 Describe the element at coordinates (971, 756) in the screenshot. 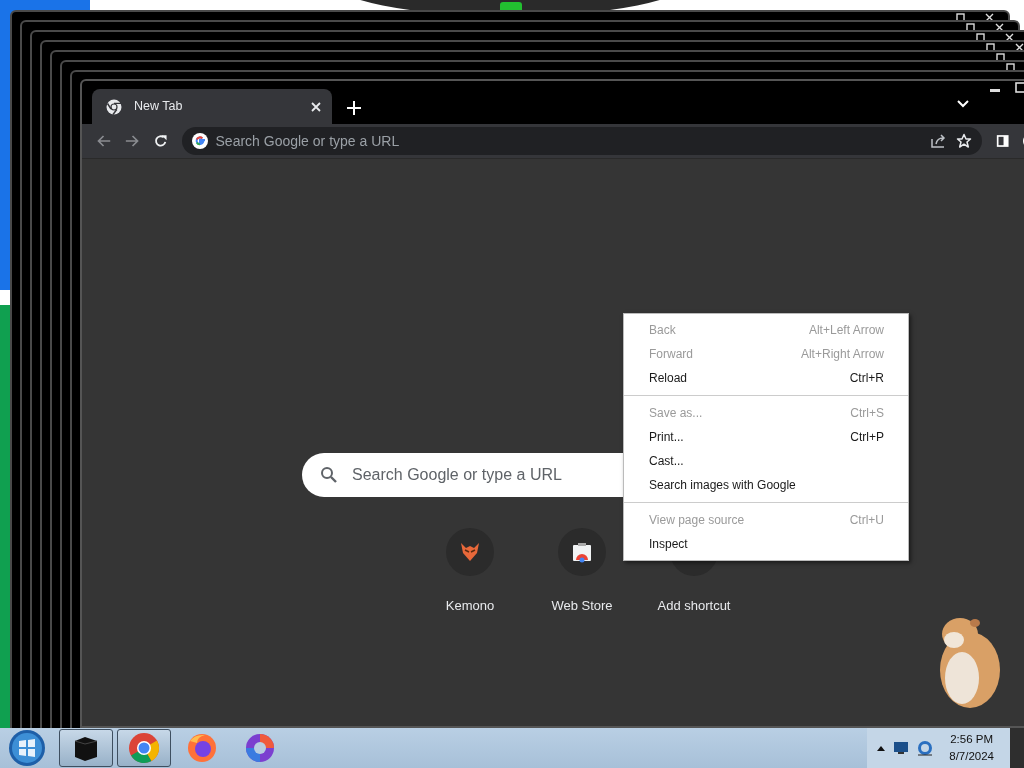

I see `clock-date: 8/7/2024` at that location.